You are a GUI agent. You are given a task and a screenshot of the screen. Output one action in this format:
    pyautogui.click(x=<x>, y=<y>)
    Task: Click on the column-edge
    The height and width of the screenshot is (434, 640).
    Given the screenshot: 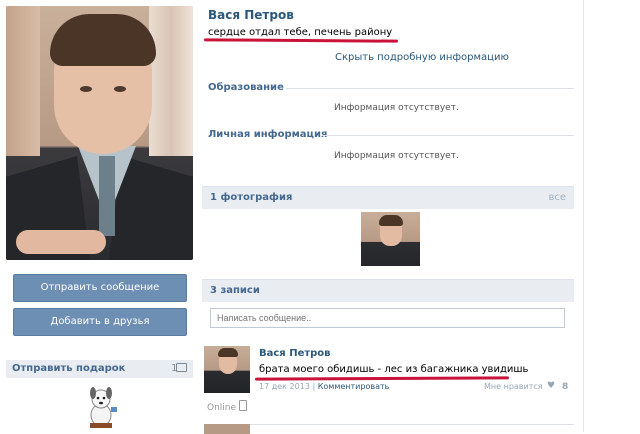 What is the action you would take?
    pyautogui.click(x=583, y=216)
    